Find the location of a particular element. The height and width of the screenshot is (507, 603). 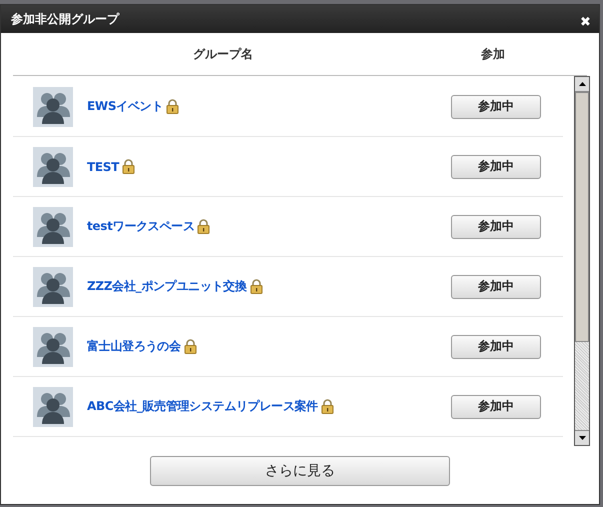

close-button: ✖ is located at coordinates (585, 21).